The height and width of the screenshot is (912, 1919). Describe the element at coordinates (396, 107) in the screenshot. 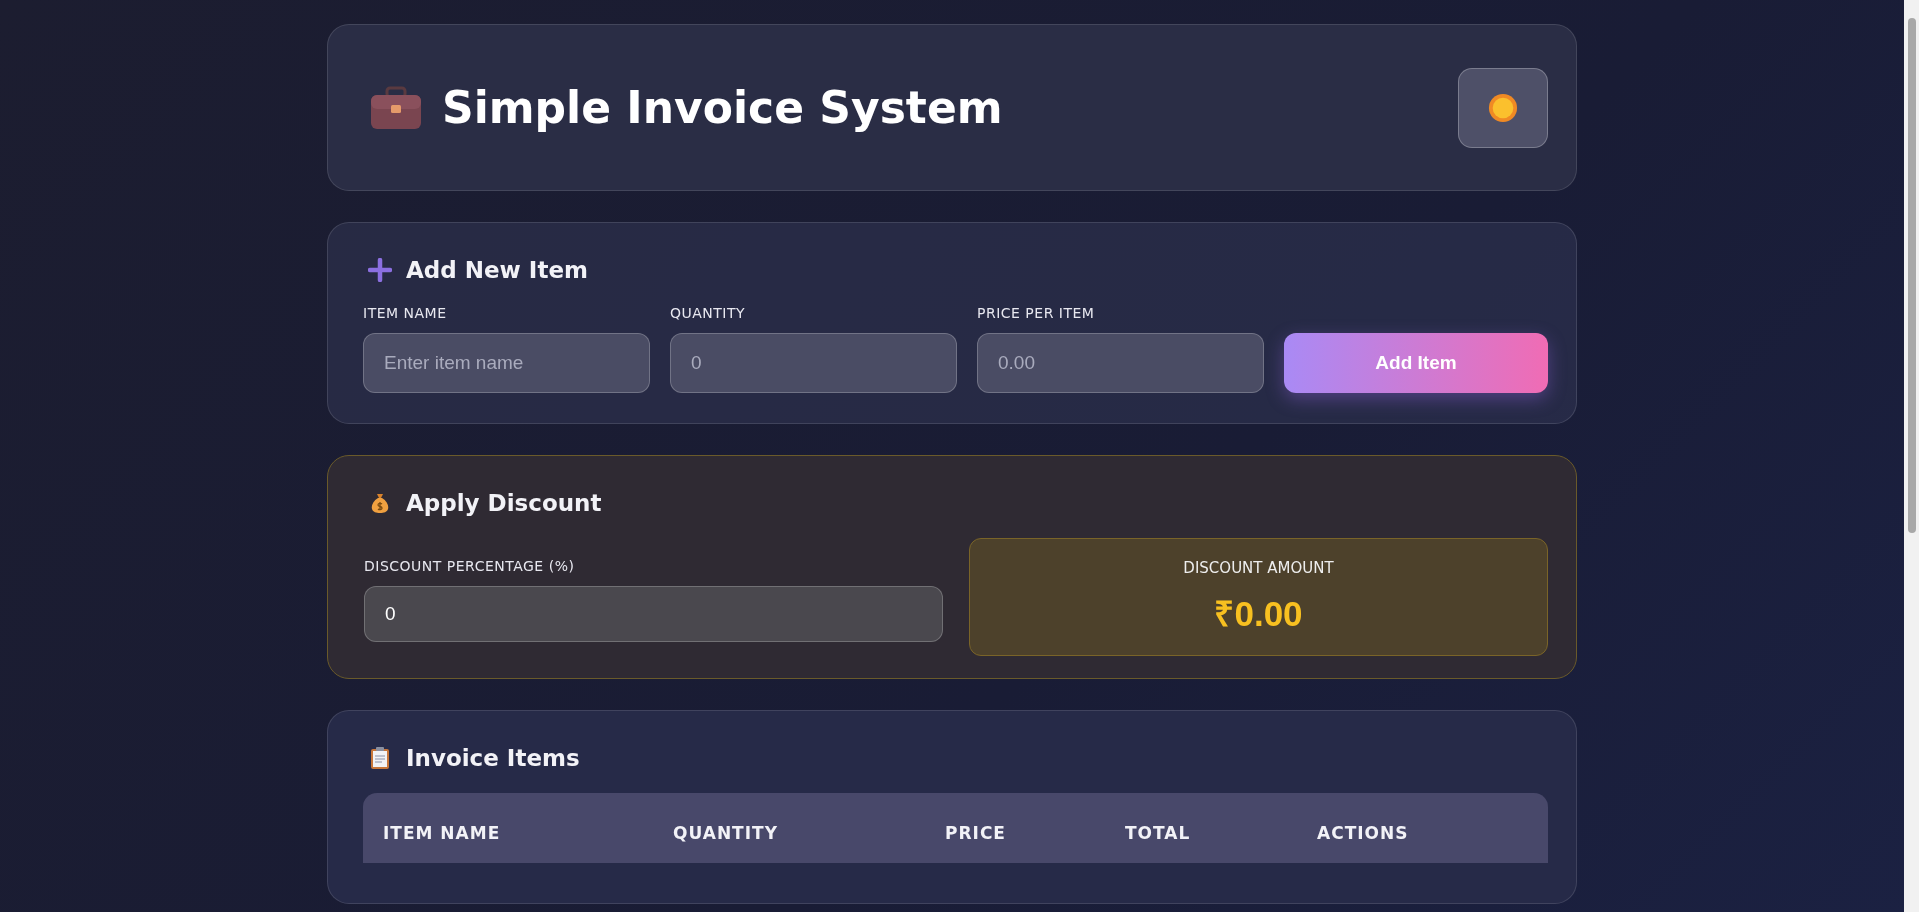

I see `briefcase-icon` at that location.